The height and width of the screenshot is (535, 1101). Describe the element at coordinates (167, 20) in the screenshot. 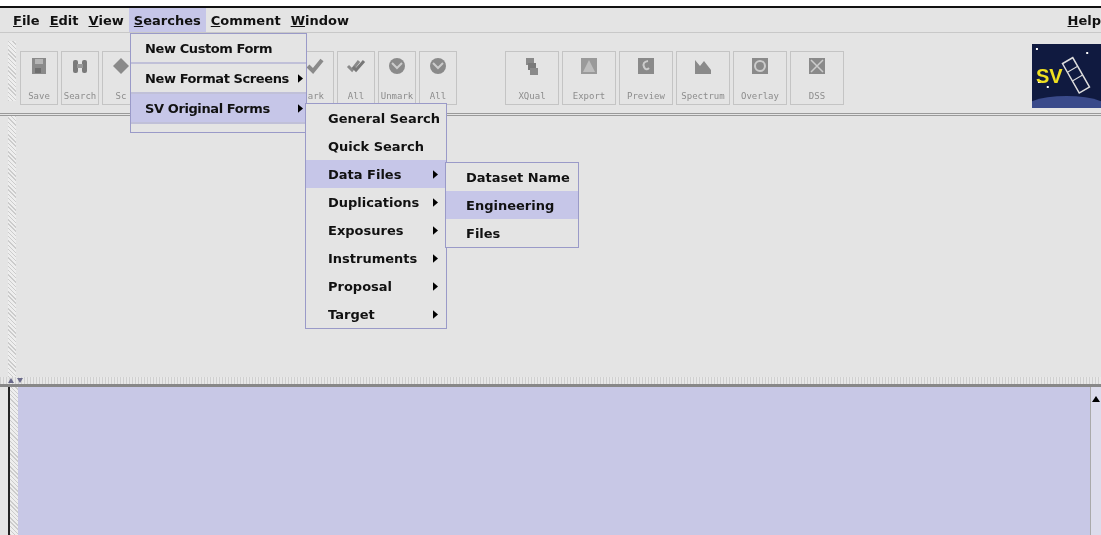

I see `menu-item: Searches` at that location.